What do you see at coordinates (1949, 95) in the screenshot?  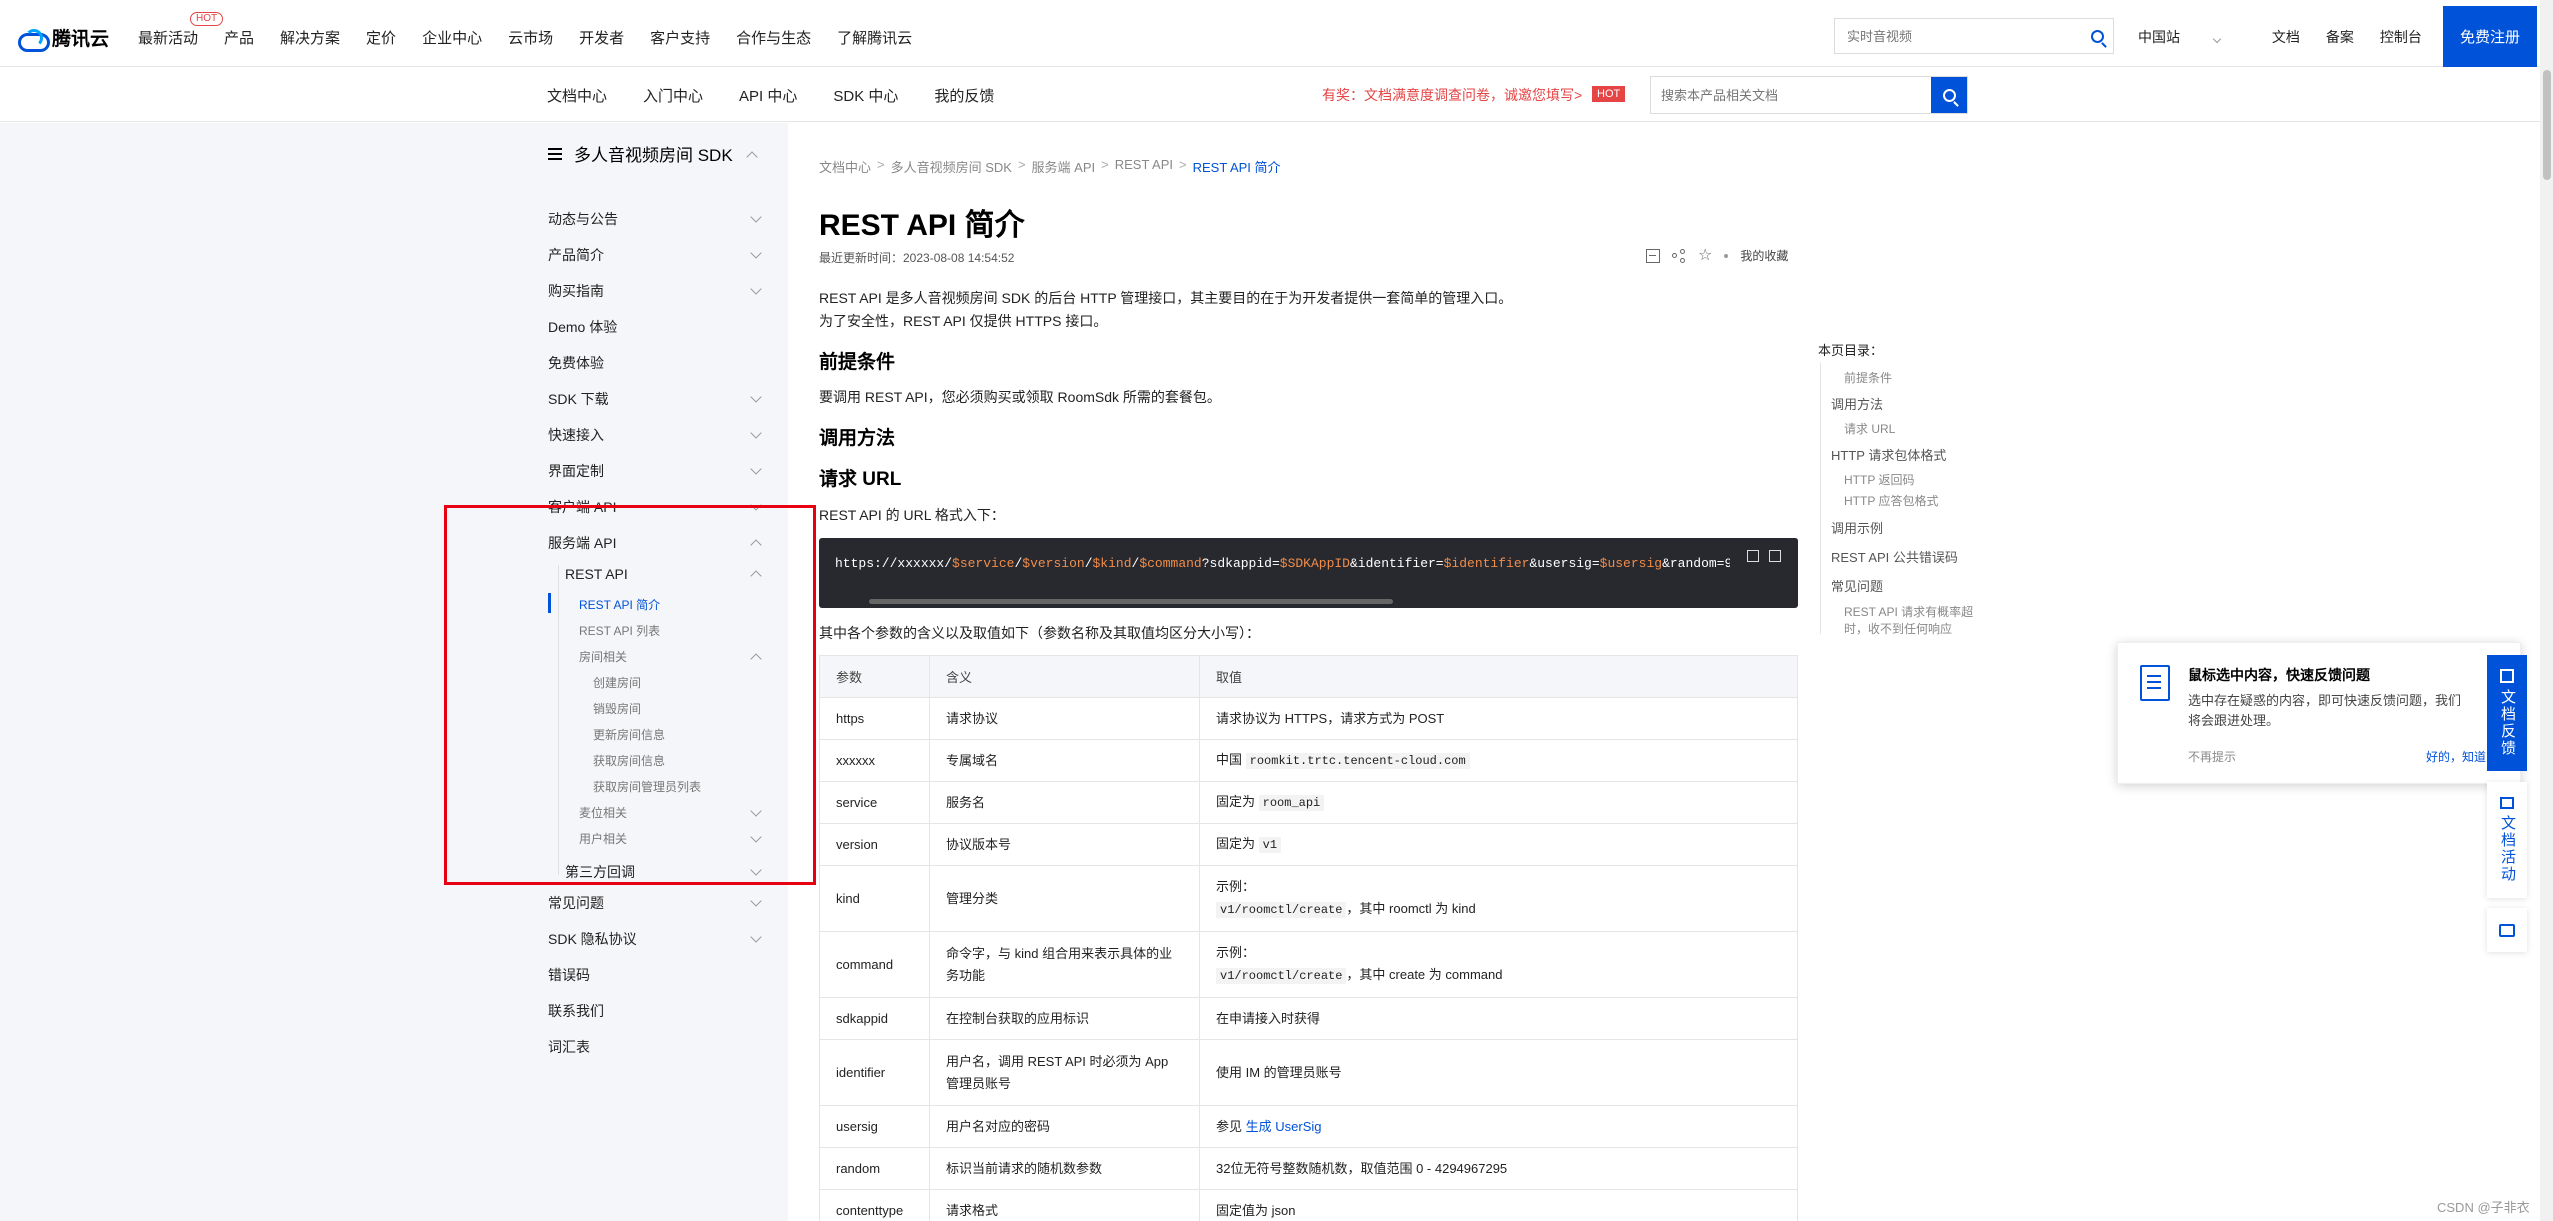 I see `doc-search-button` at bounding box center [1949, 95].